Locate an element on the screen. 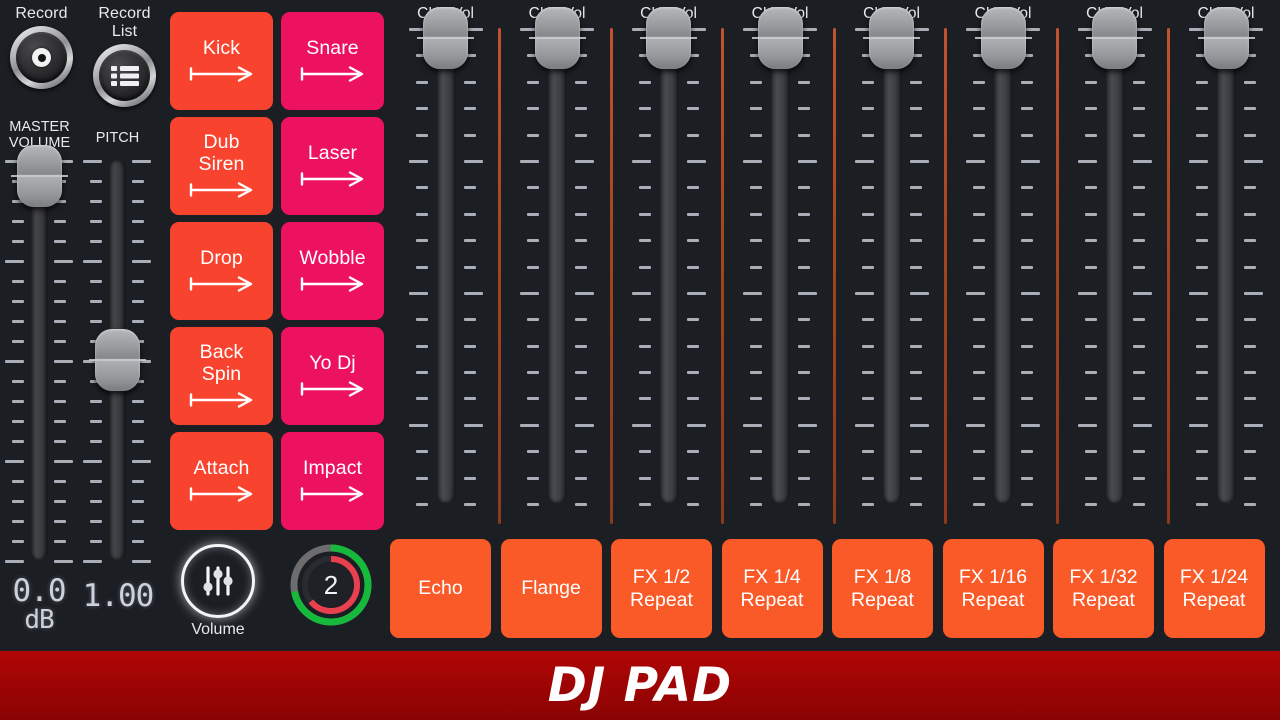 This screenshot has width=1280, height=720. sound-pad-label: Kick is located at coordinates (221, 47).